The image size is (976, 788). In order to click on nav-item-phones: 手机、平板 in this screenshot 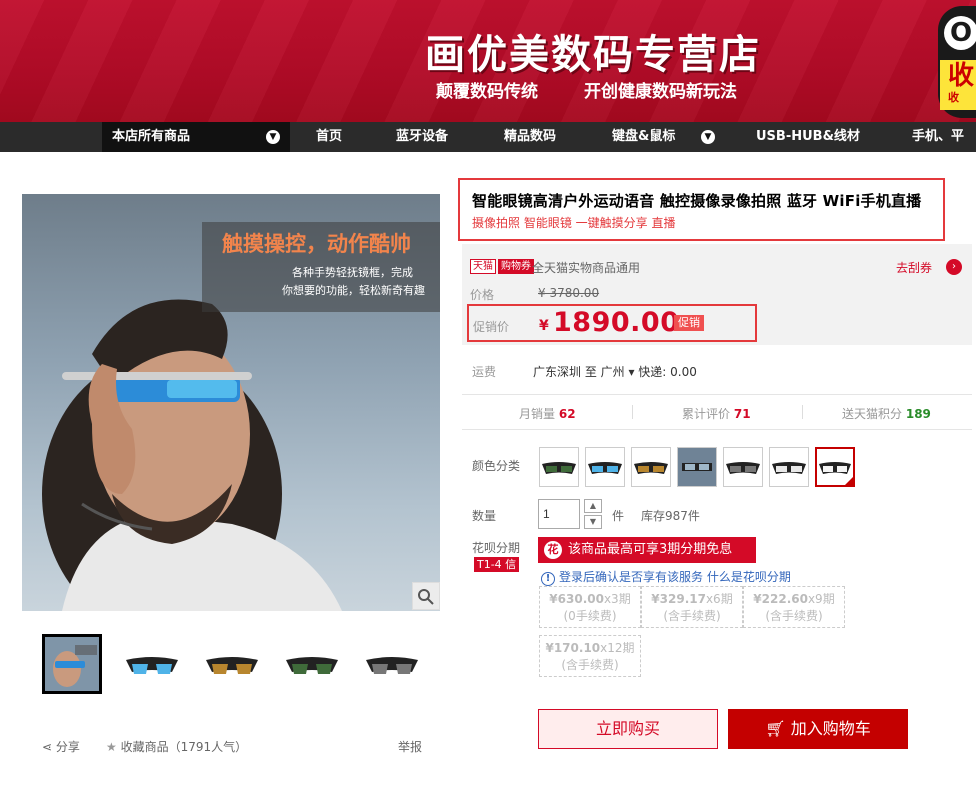, I will do `click(944, 152)`.